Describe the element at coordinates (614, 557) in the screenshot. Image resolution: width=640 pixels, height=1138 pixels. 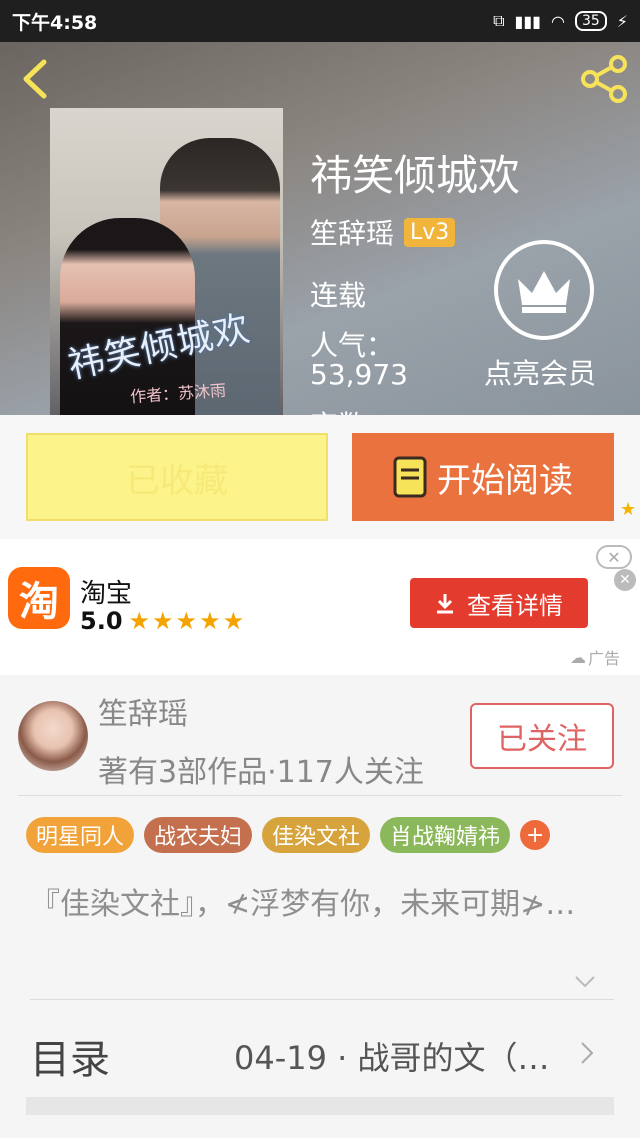
I see `ad-close-icon: ✕` at that location.